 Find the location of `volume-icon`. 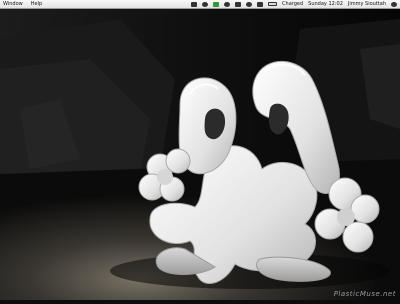

volume-icon is located at coordinates (260, 4).